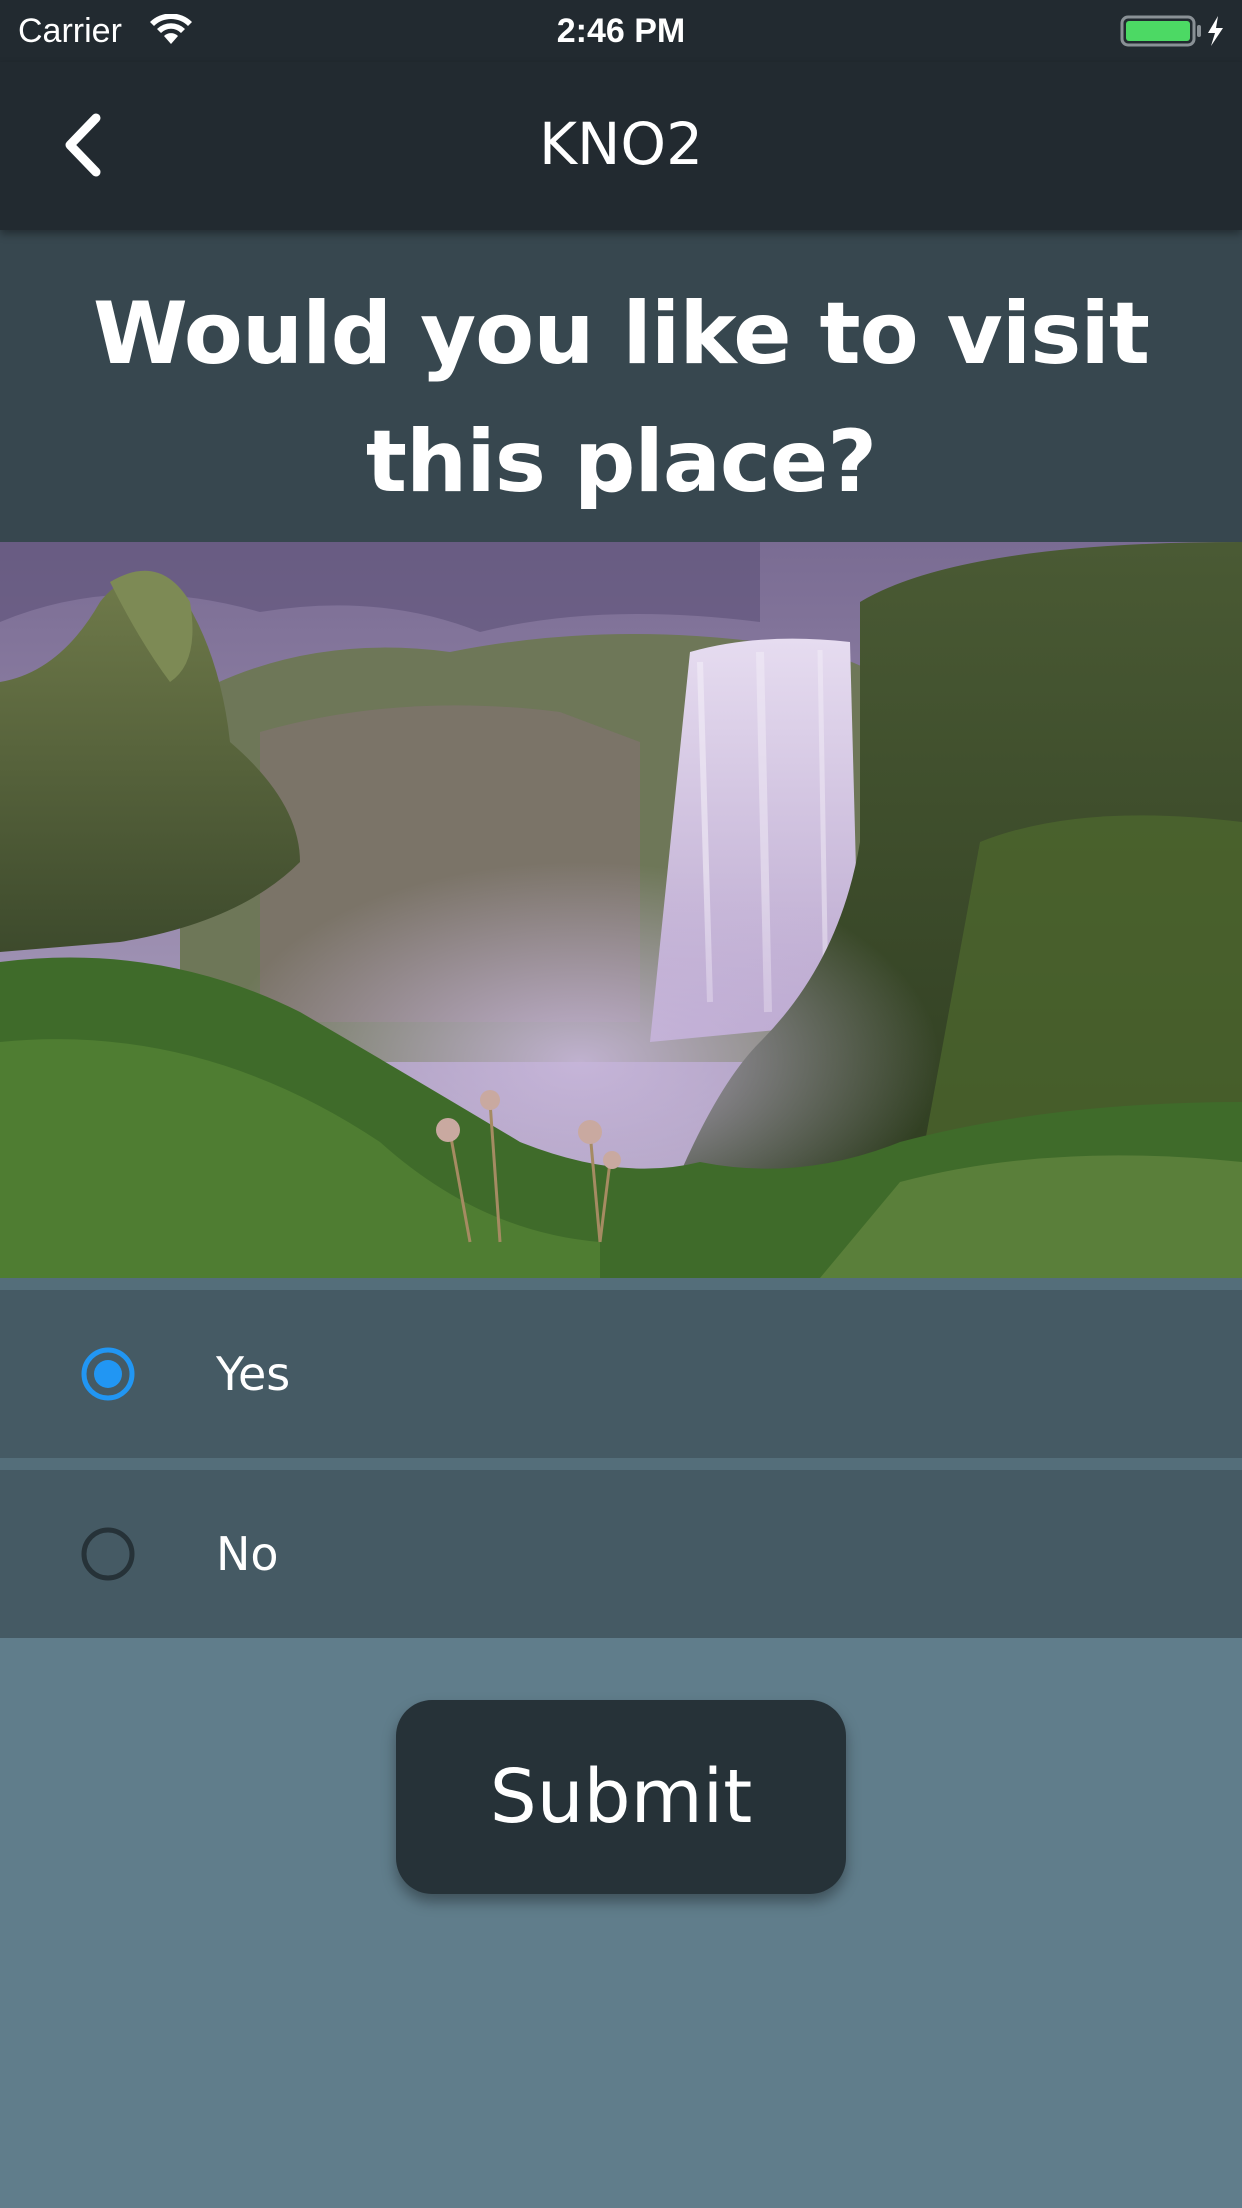 The height and width of the screenshot is (2208, 1242). What do you see at coordinates (621, 1554) in the screenshot?
I see `option-no: No` at bounding box center [621, 1554].